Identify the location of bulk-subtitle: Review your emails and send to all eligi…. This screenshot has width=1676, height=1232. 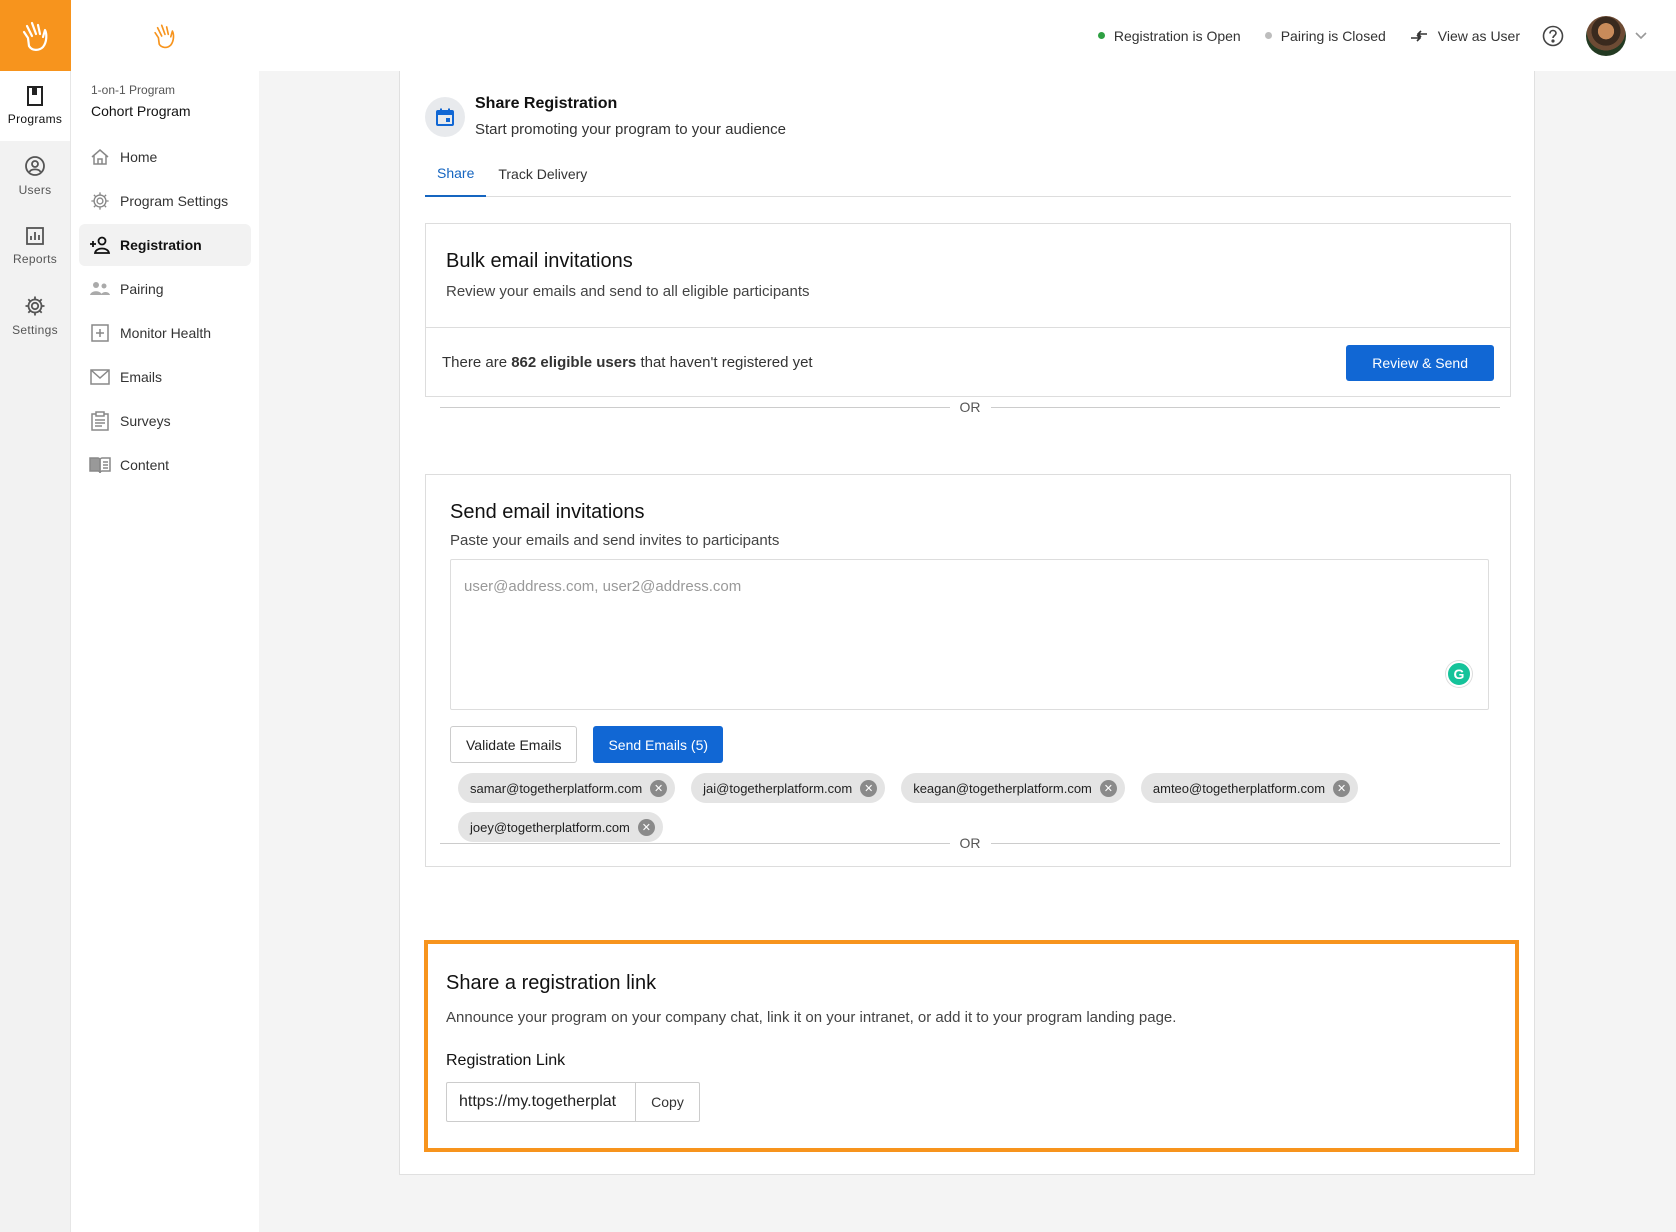
(628, 291).